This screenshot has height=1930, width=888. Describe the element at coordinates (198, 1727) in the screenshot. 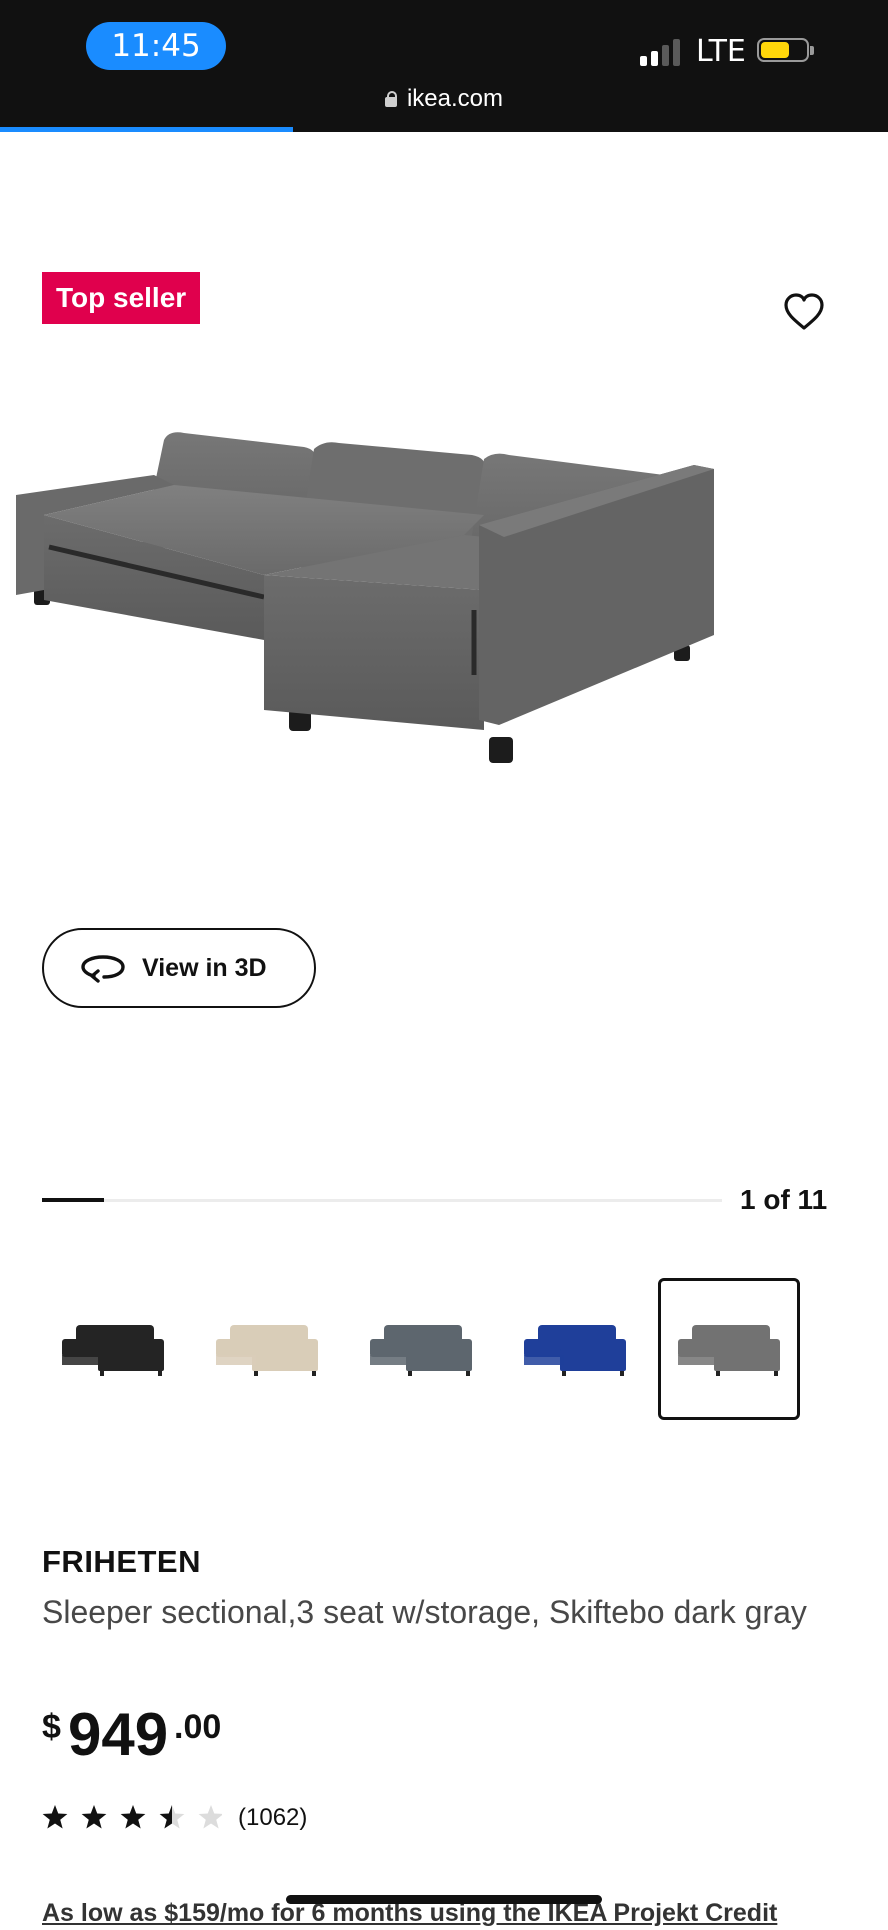

I see `price-decimal: .00` at that location.